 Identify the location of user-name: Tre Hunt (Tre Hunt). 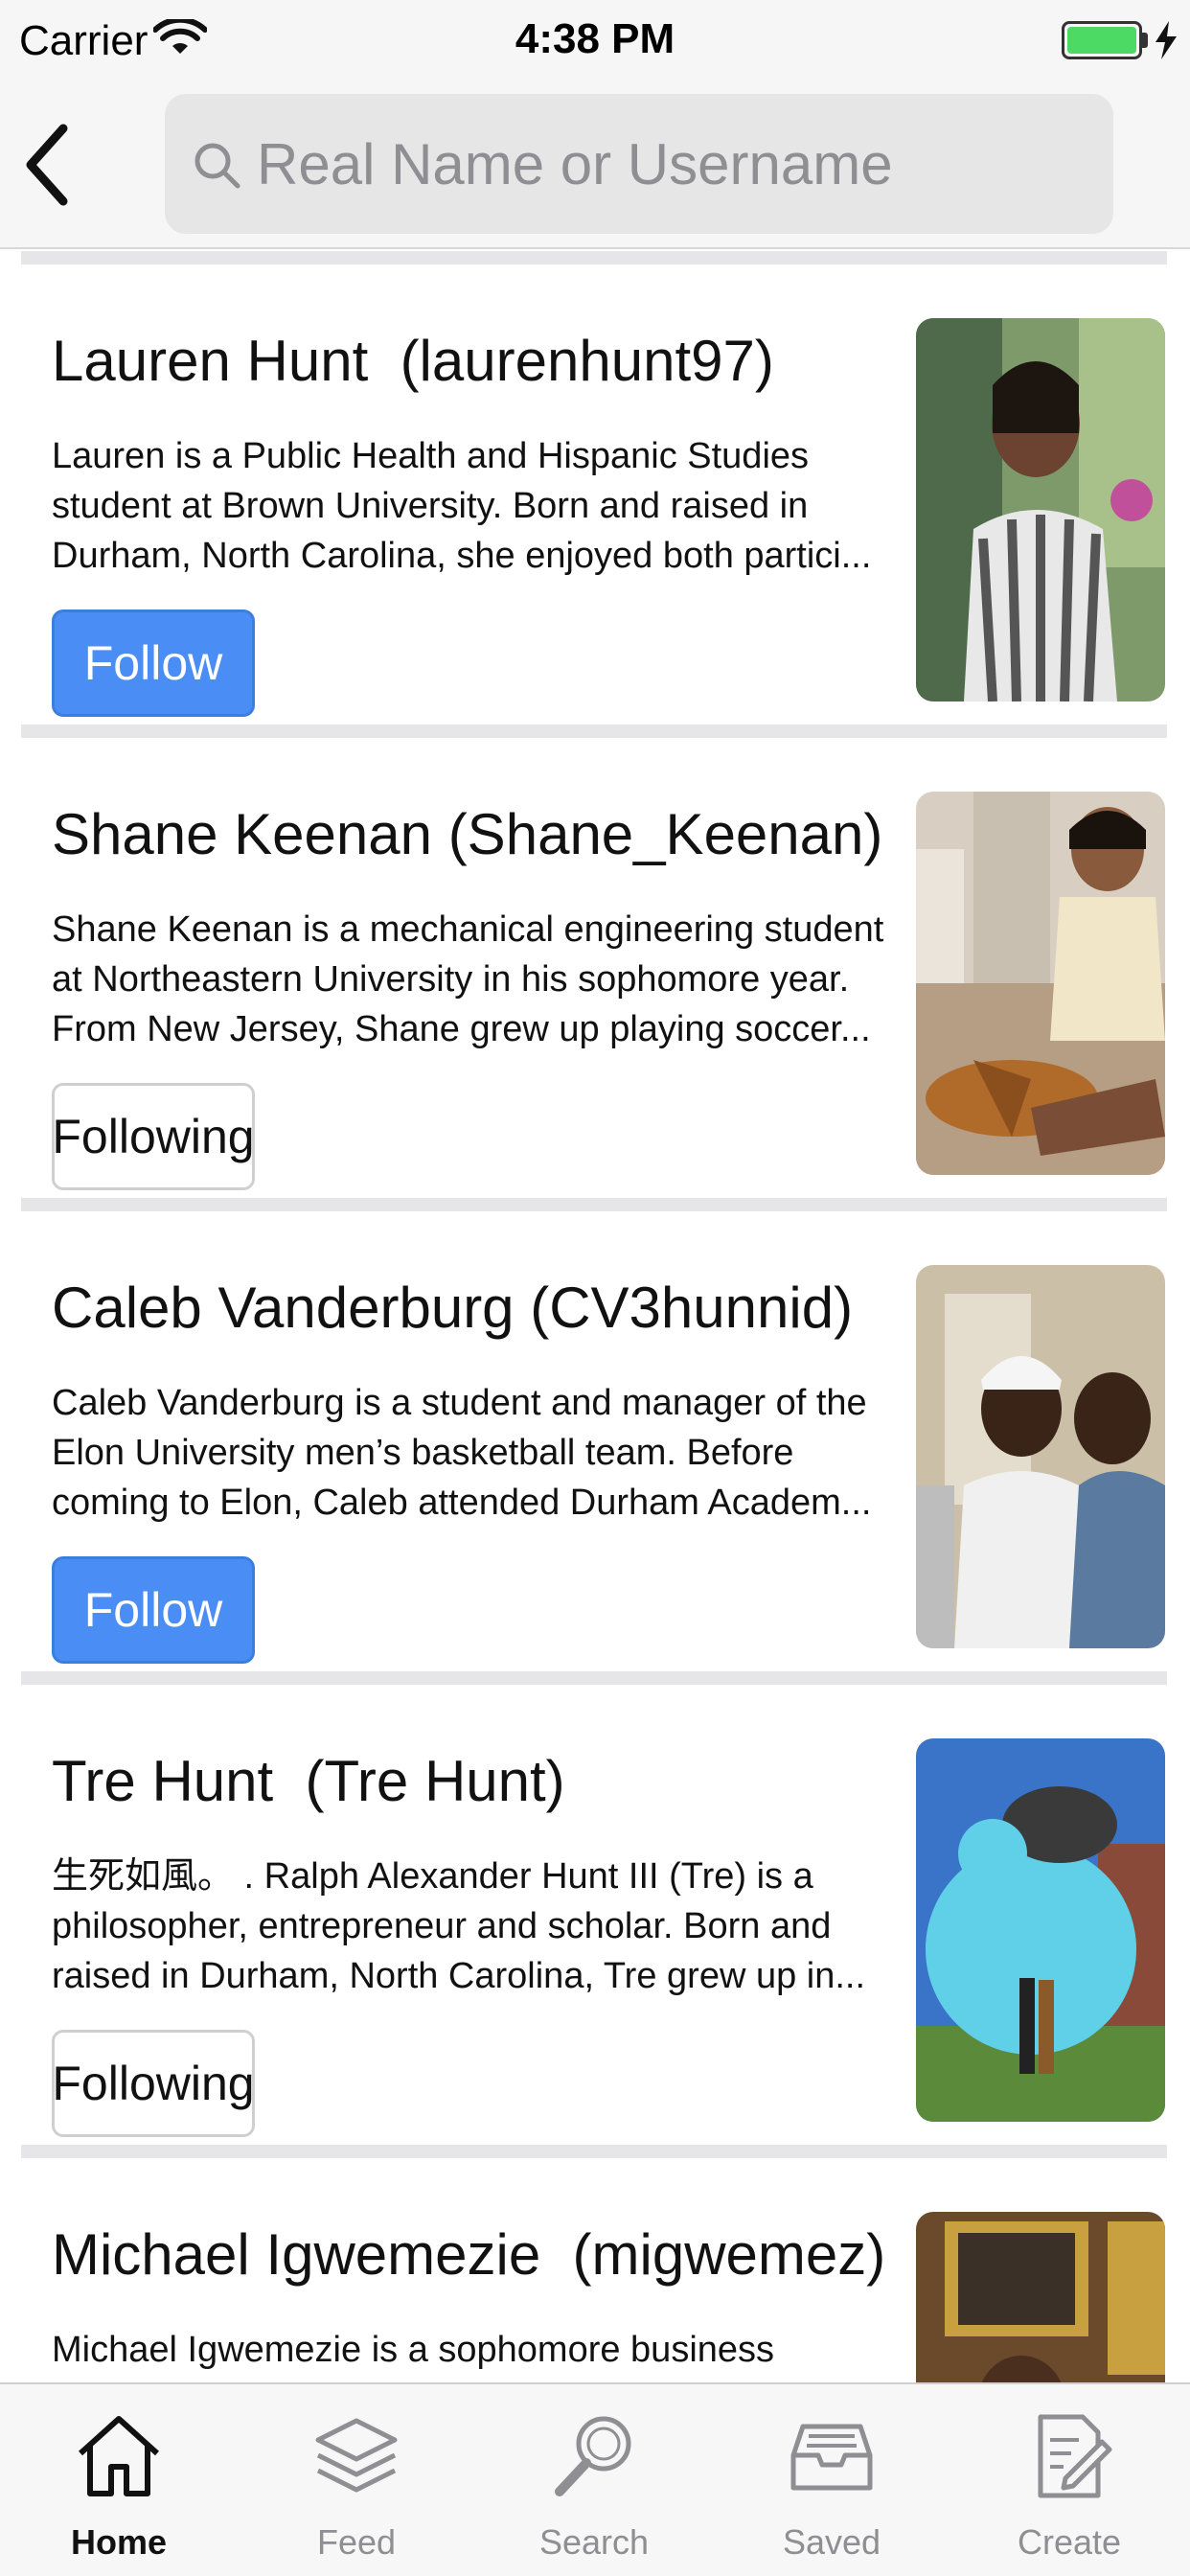
(309, 1781).